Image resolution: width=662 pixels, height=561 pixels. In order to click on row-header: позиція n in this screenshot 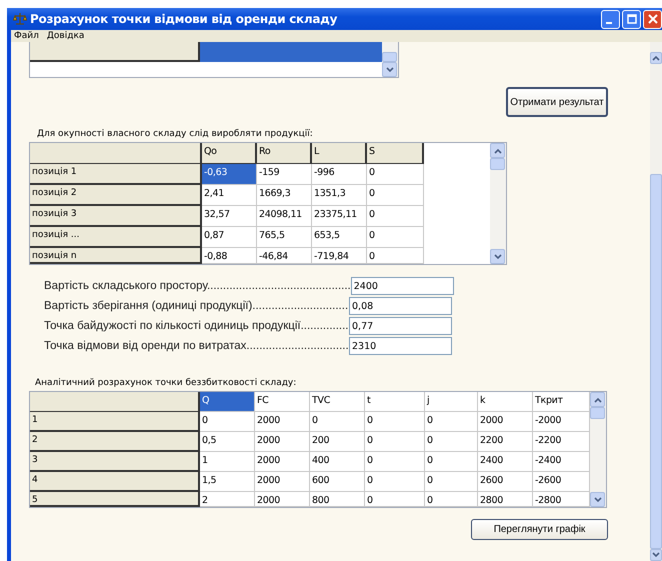, I will do `click(116, 256)`.